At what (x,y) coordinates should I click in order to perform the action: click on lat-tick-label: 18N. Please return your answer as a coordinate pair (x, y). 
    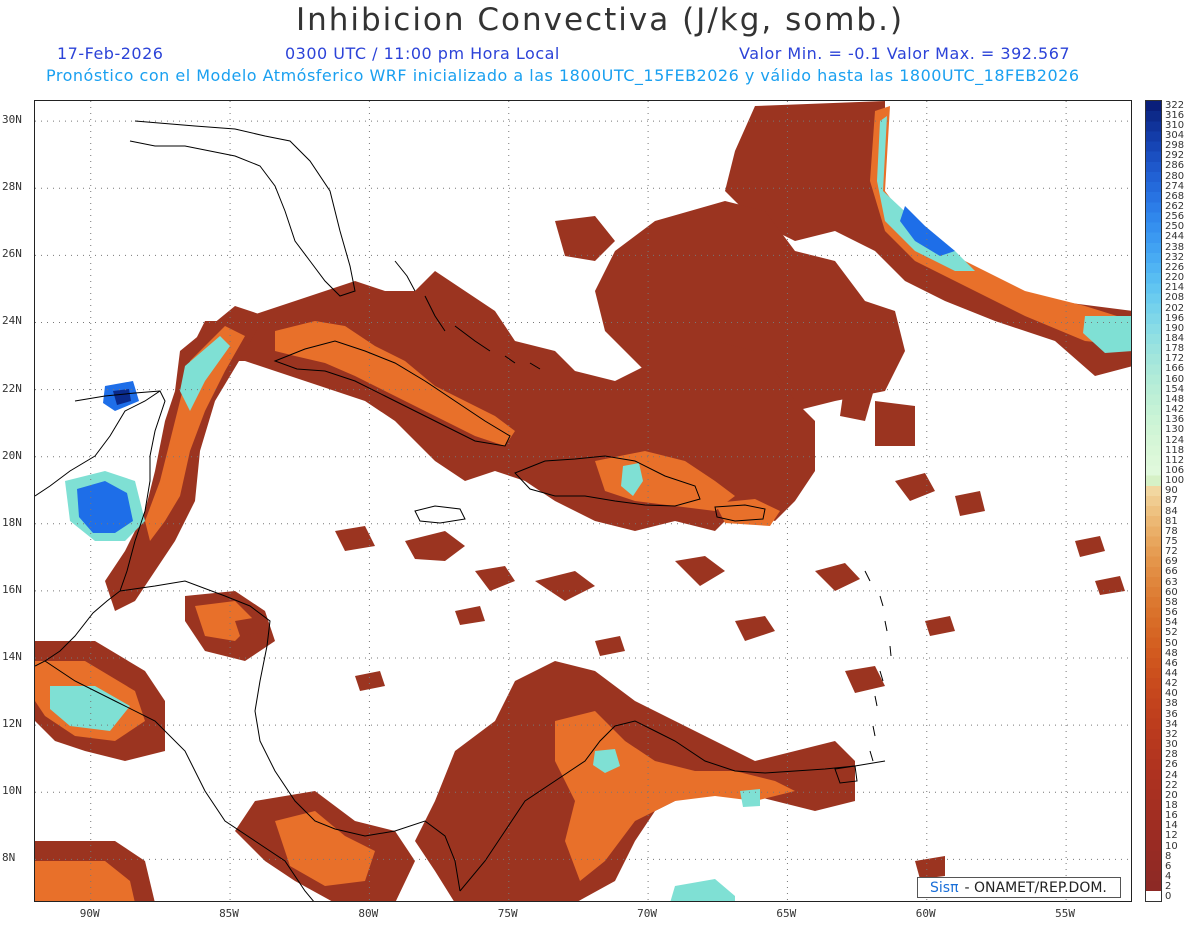
    Looking at the image, I should click on (12, 522).